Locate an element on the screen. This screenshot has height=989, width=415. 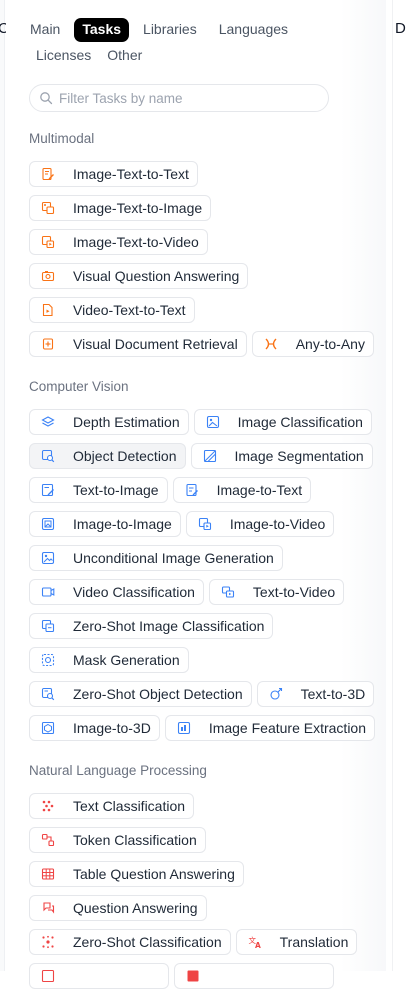
chip-row: Image-Text-to-Image is located at coordinates (120, 208).